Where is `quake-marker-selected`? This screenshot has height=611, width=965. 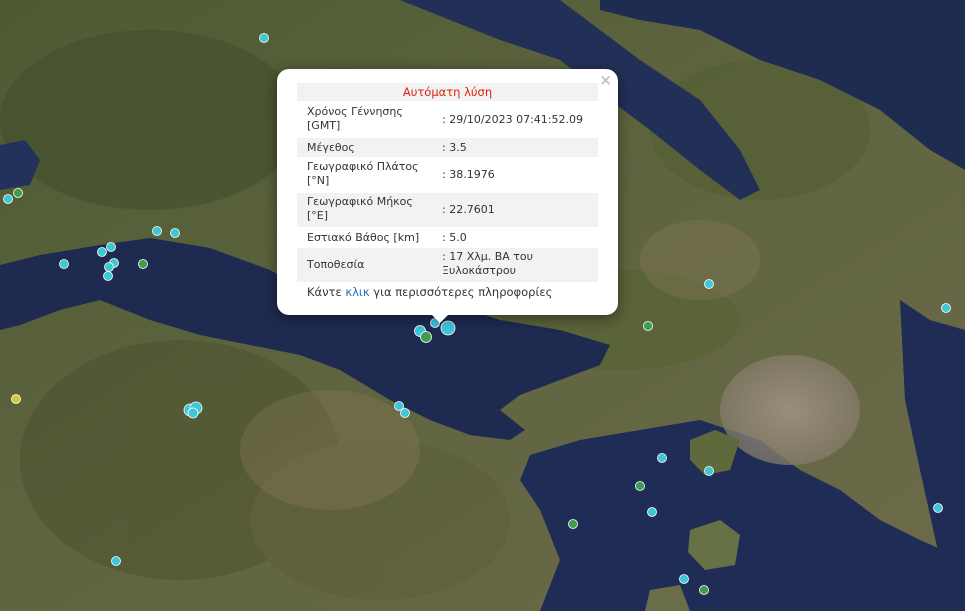 quake-marker-selected is located at coordinates (448, 328).